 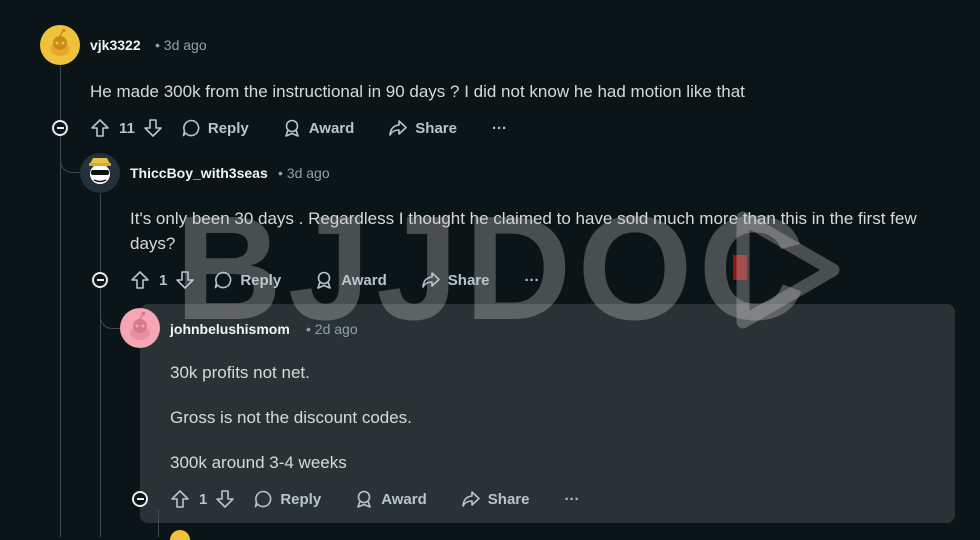 What do you see at coordinates (115, 45) in the screenshot?
I see `comment-username: vjk3322` at bounding box center [115, 45].